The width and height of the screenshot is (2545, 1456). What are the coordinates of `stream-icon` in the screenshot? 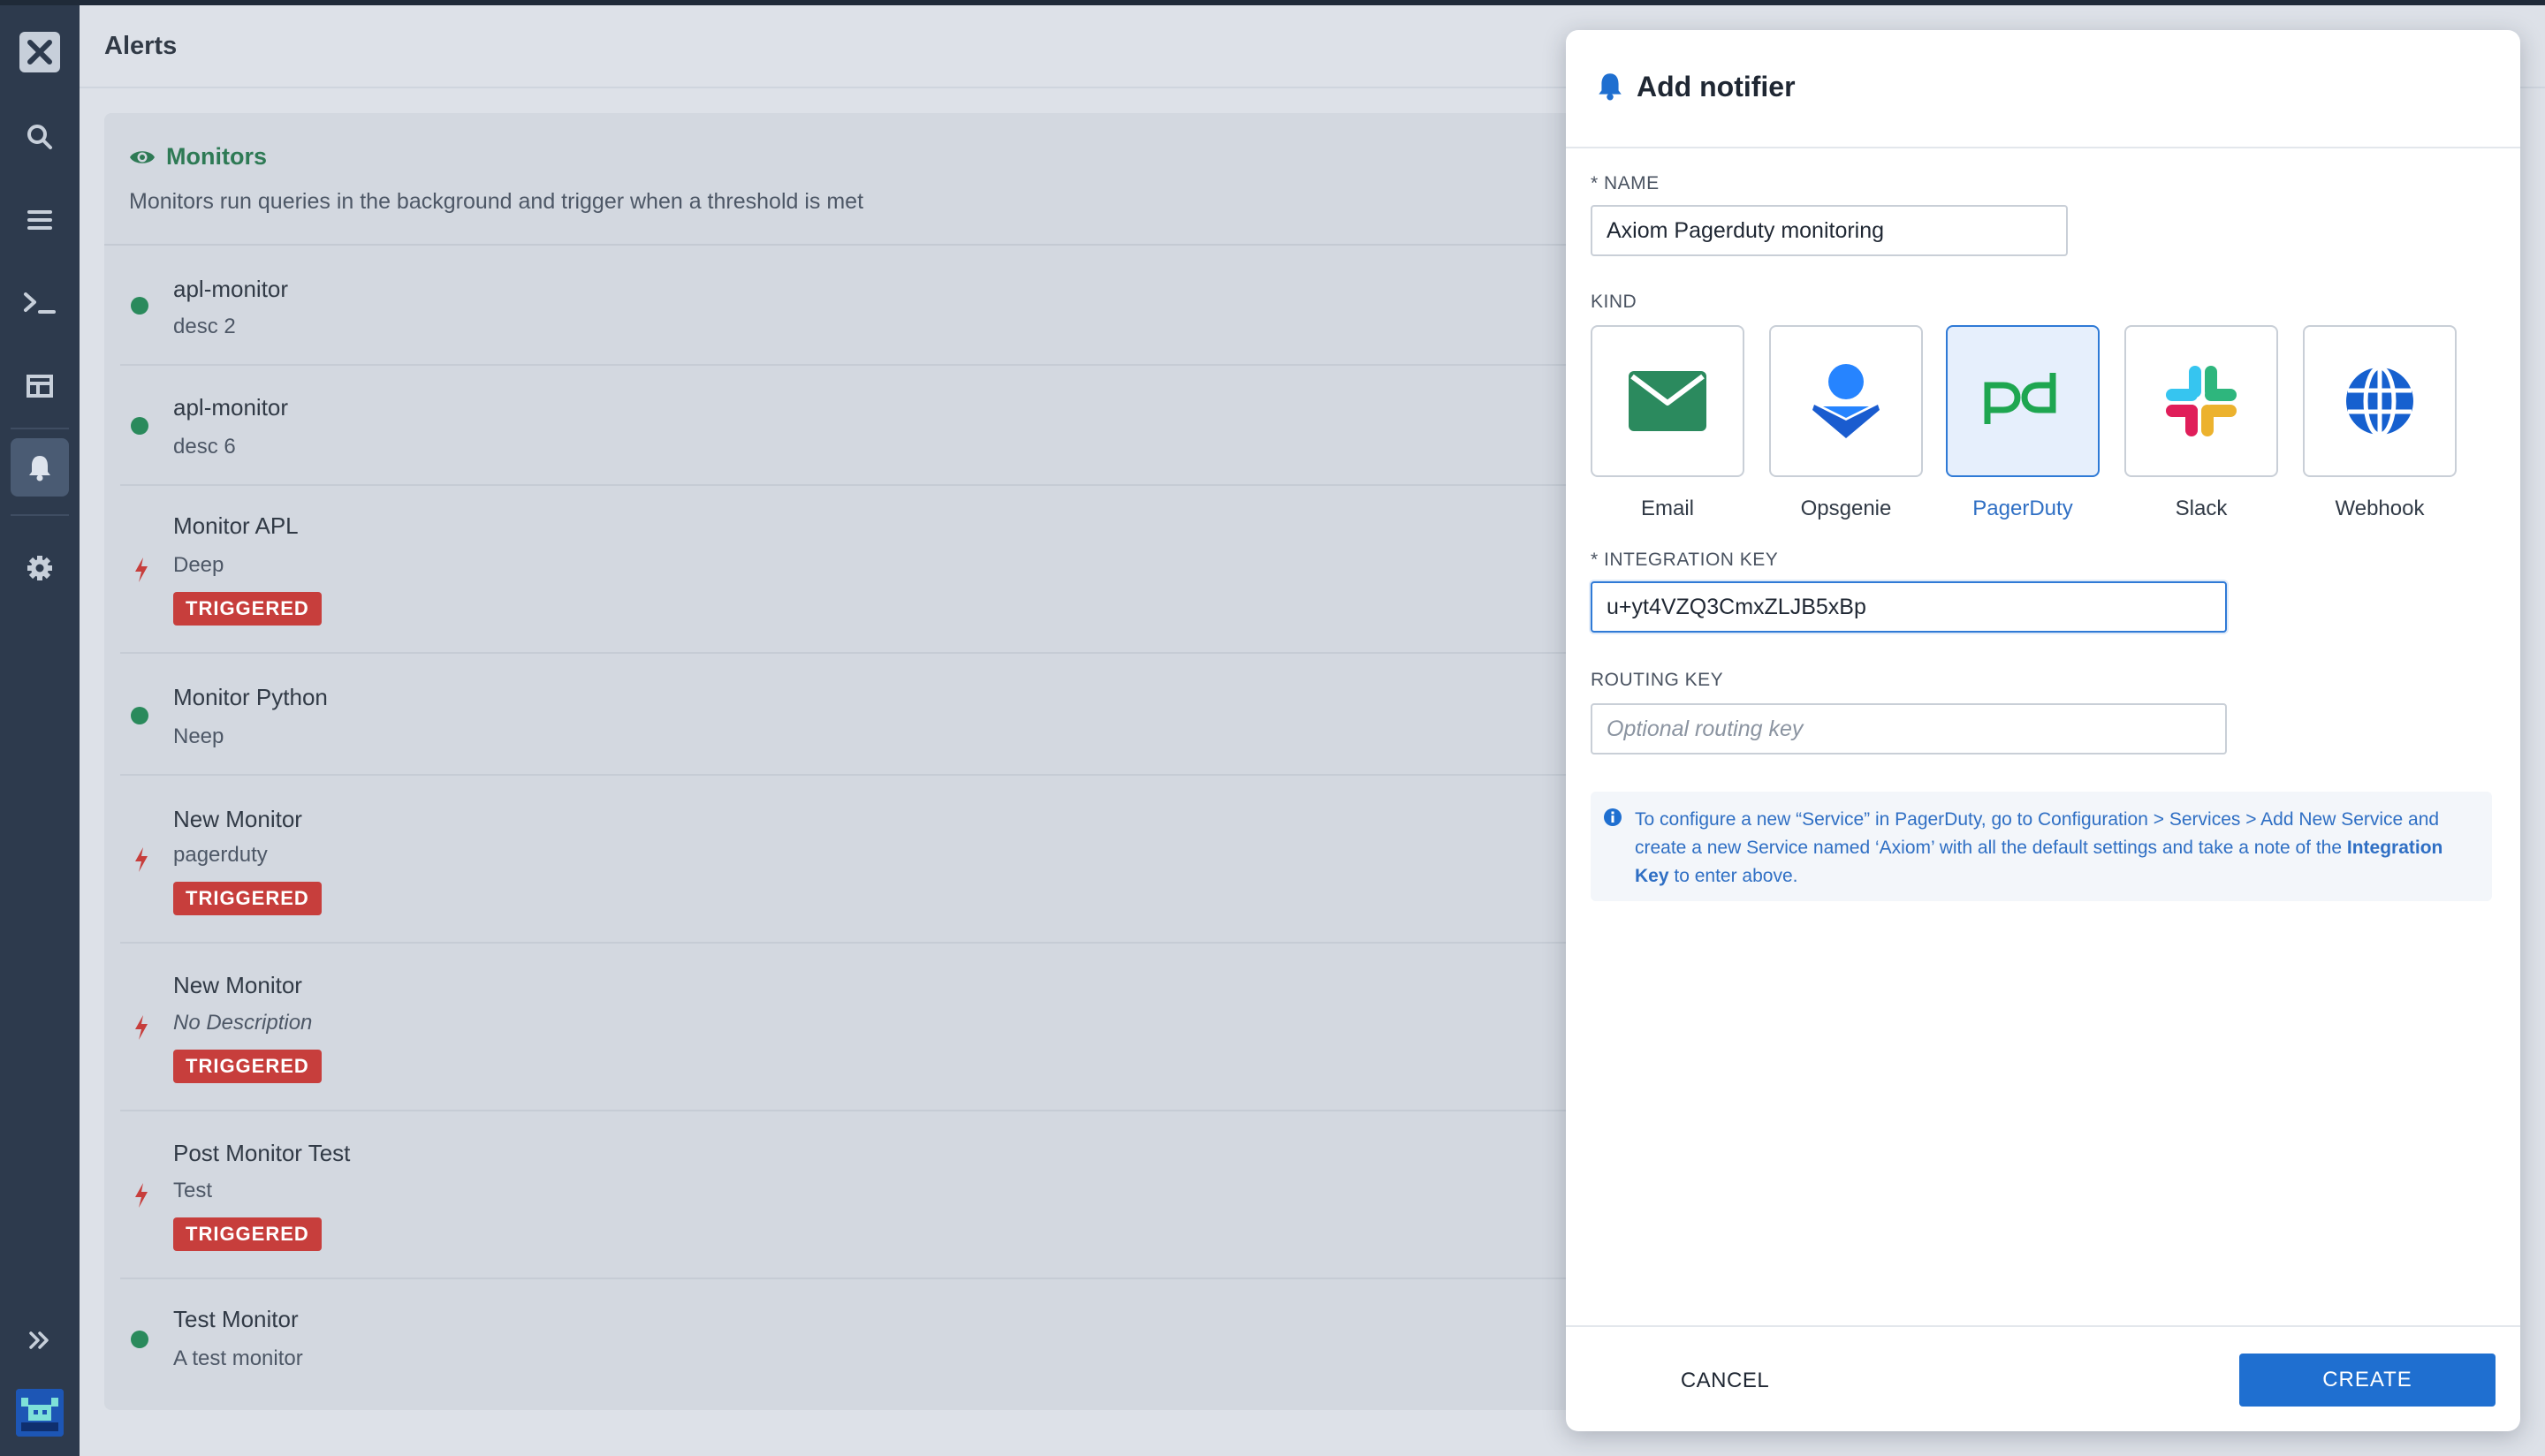 It's located at (39, 220).